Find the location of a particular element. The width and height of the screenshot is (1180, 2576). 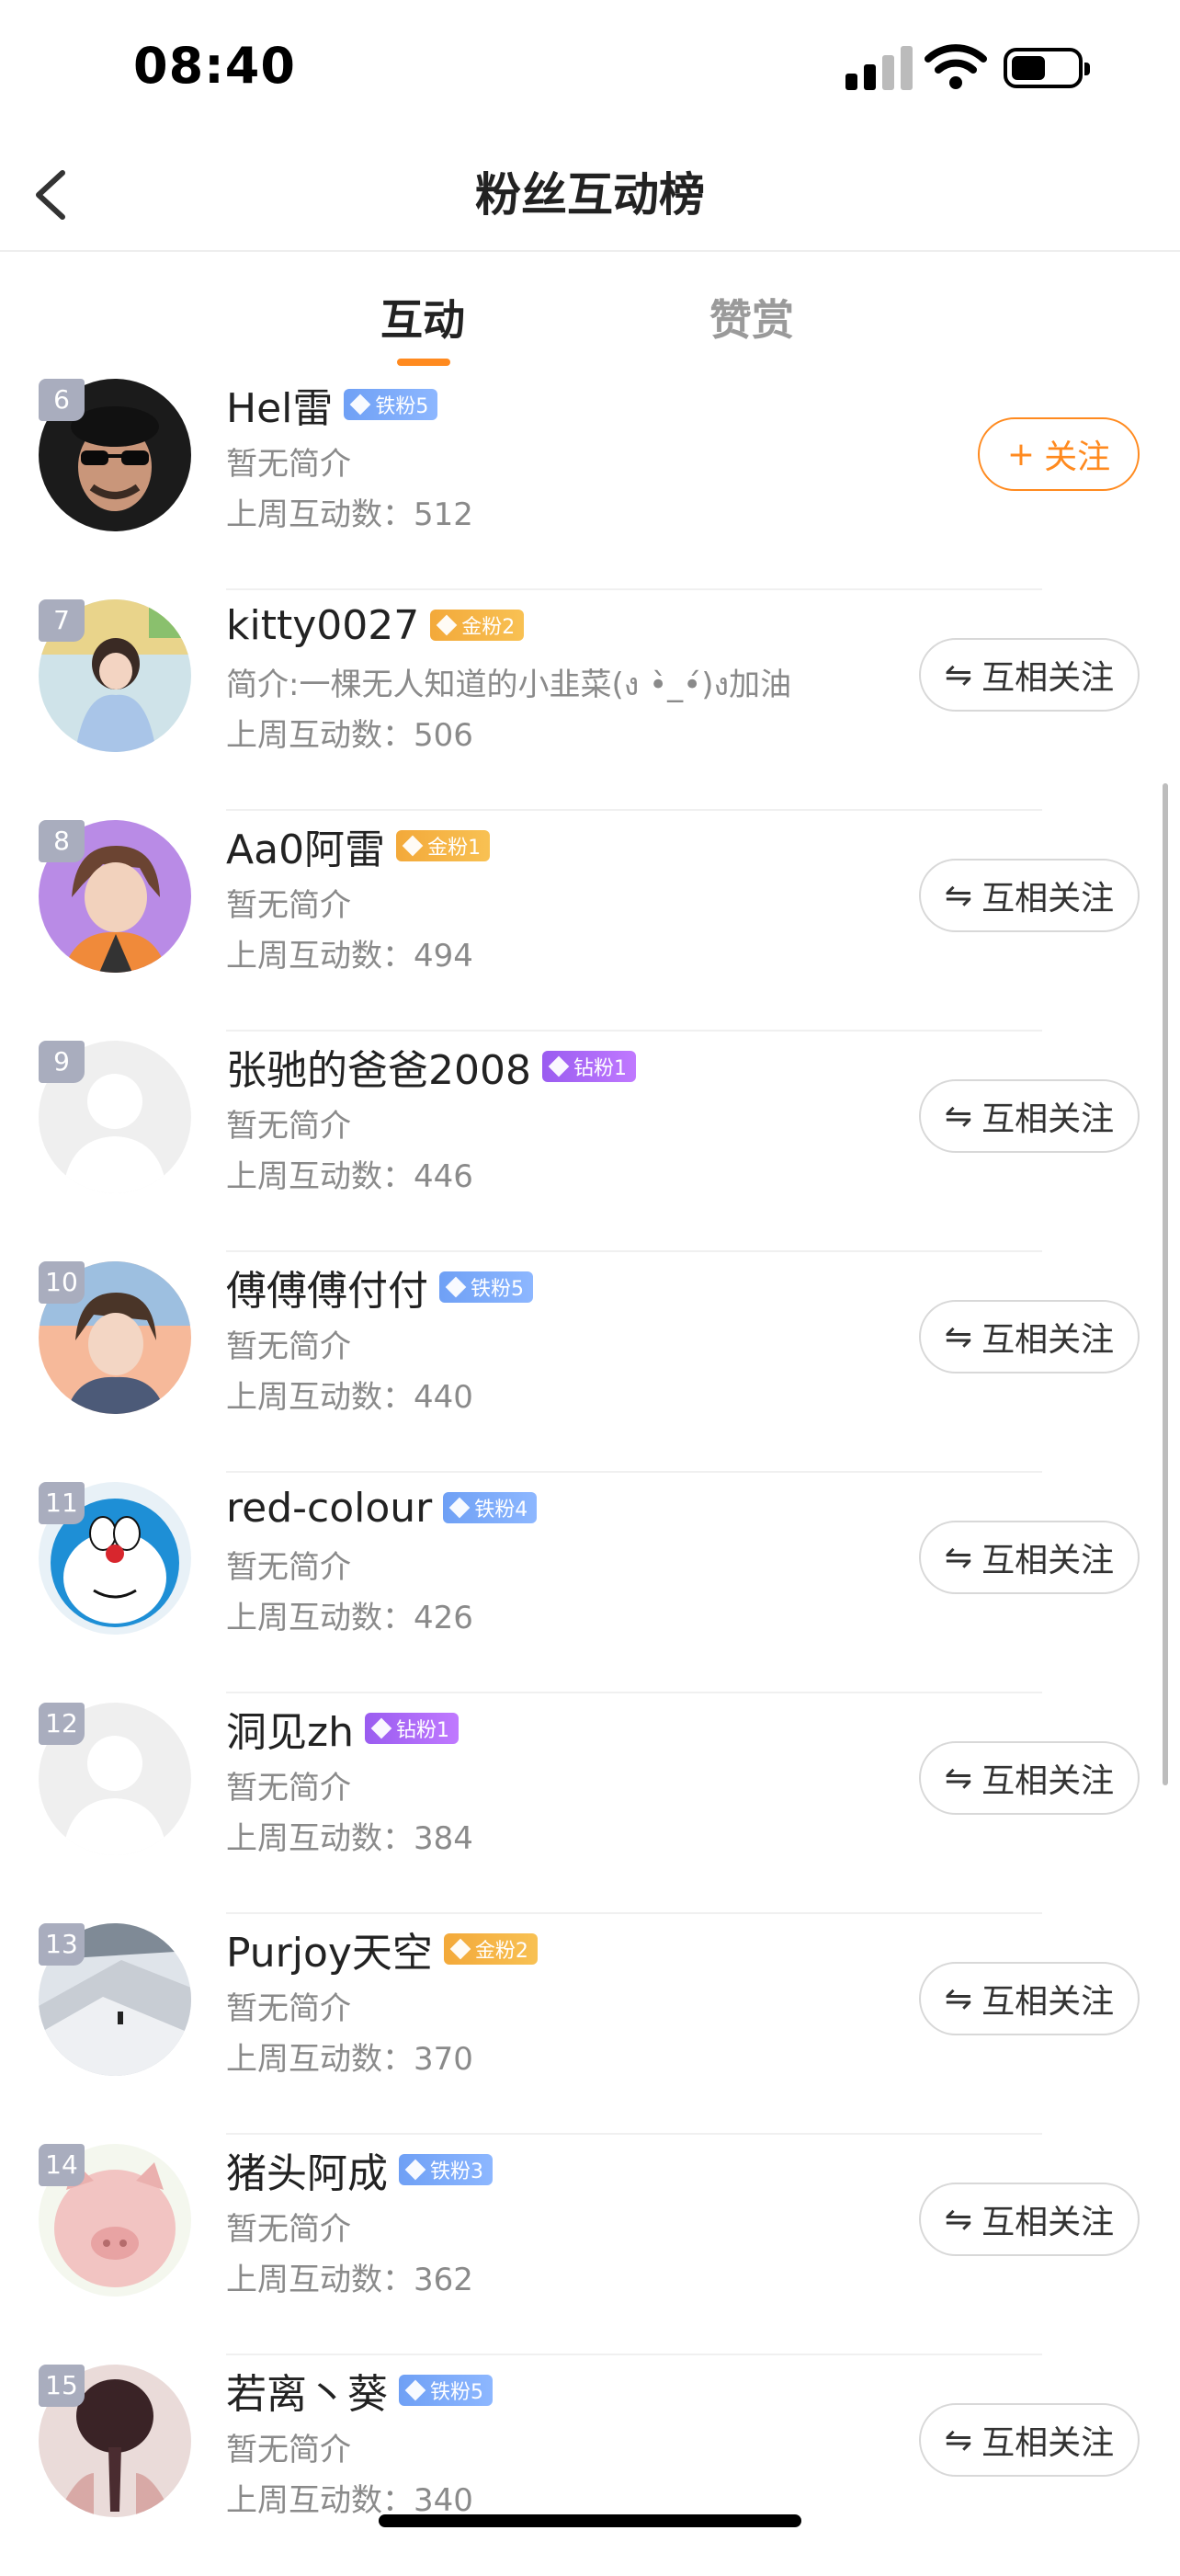

list-item: 11 red-colour 铁粉4 暂无简介 上周互动数：426 ⇋ 互相关注 is located at coordinates (590, 1583).